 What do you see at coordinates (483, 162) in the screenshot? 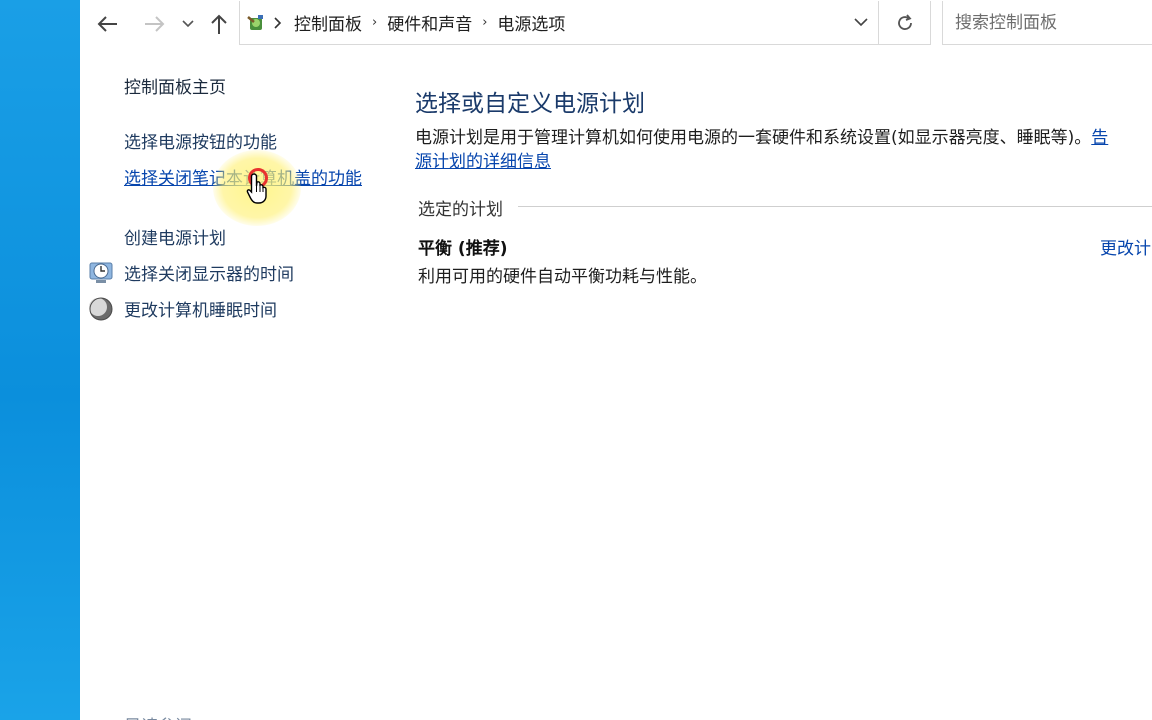
I see `power-plan-info-link-continued: 源计划的详细信息` at bounding box center [483, 162].